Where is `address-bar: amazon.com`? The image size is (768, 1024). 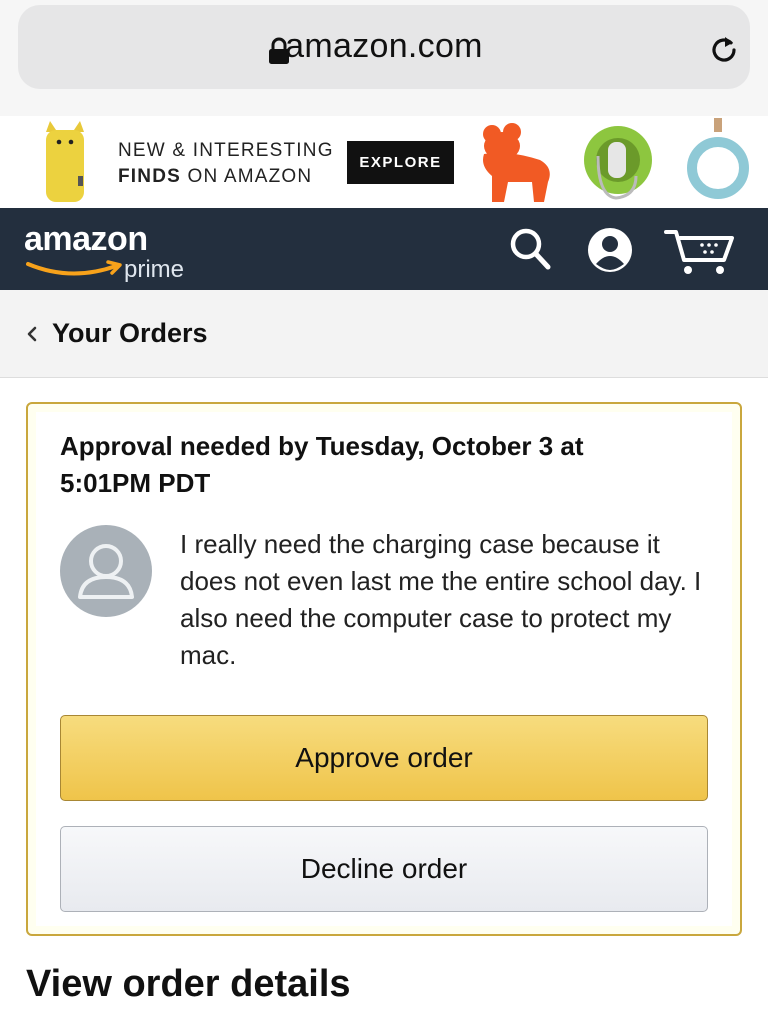 address-bar: amazon.com is located at coordinates (384, 47).